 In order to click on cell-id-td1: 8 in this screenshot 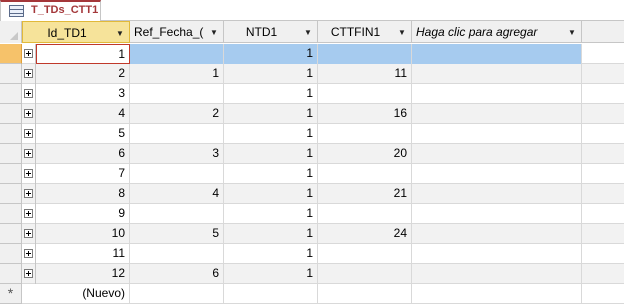, I will do `click(83, 194)`.